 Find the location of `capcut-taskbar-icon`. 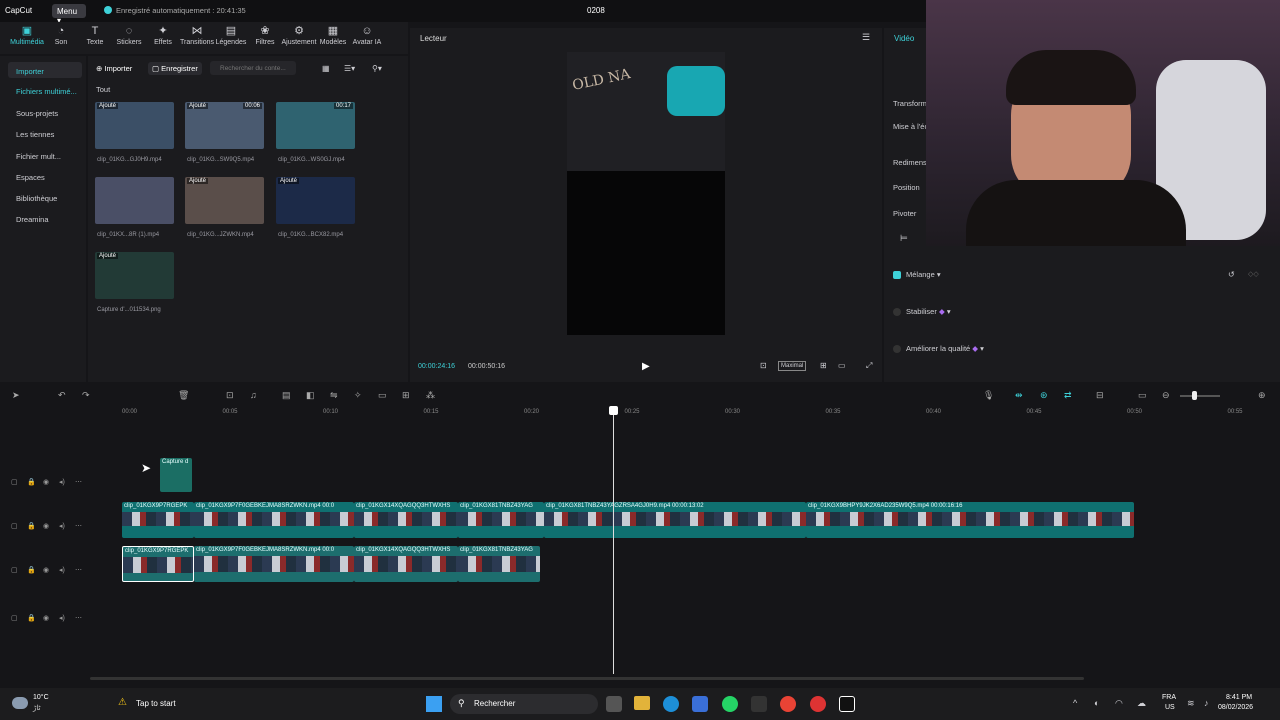

capcut-taskbar-icon is located at coordinates (847, 704).